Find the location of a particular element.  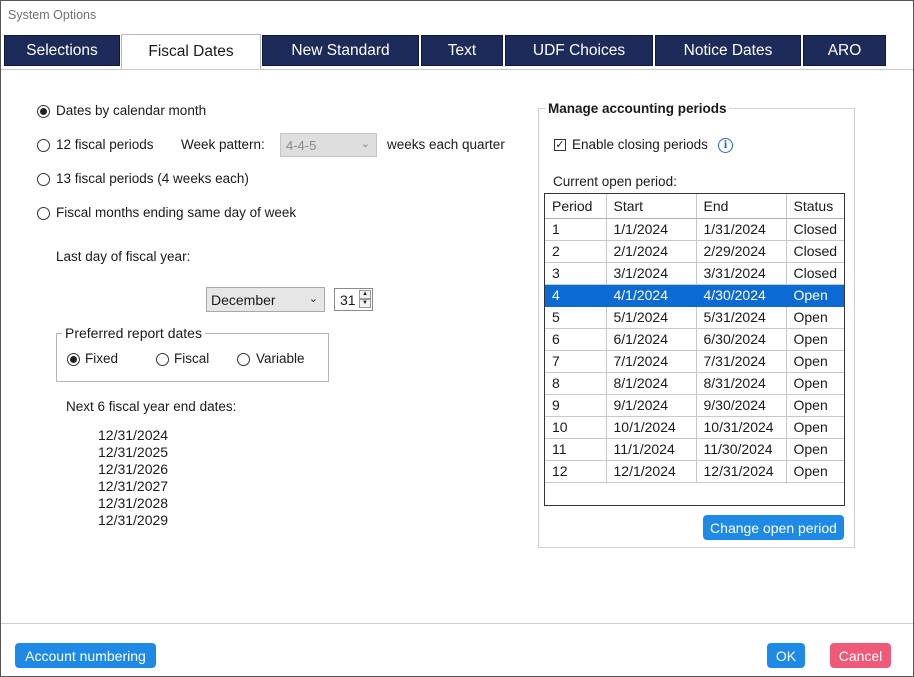

column-header: Period is located at coordinates (576, 206).